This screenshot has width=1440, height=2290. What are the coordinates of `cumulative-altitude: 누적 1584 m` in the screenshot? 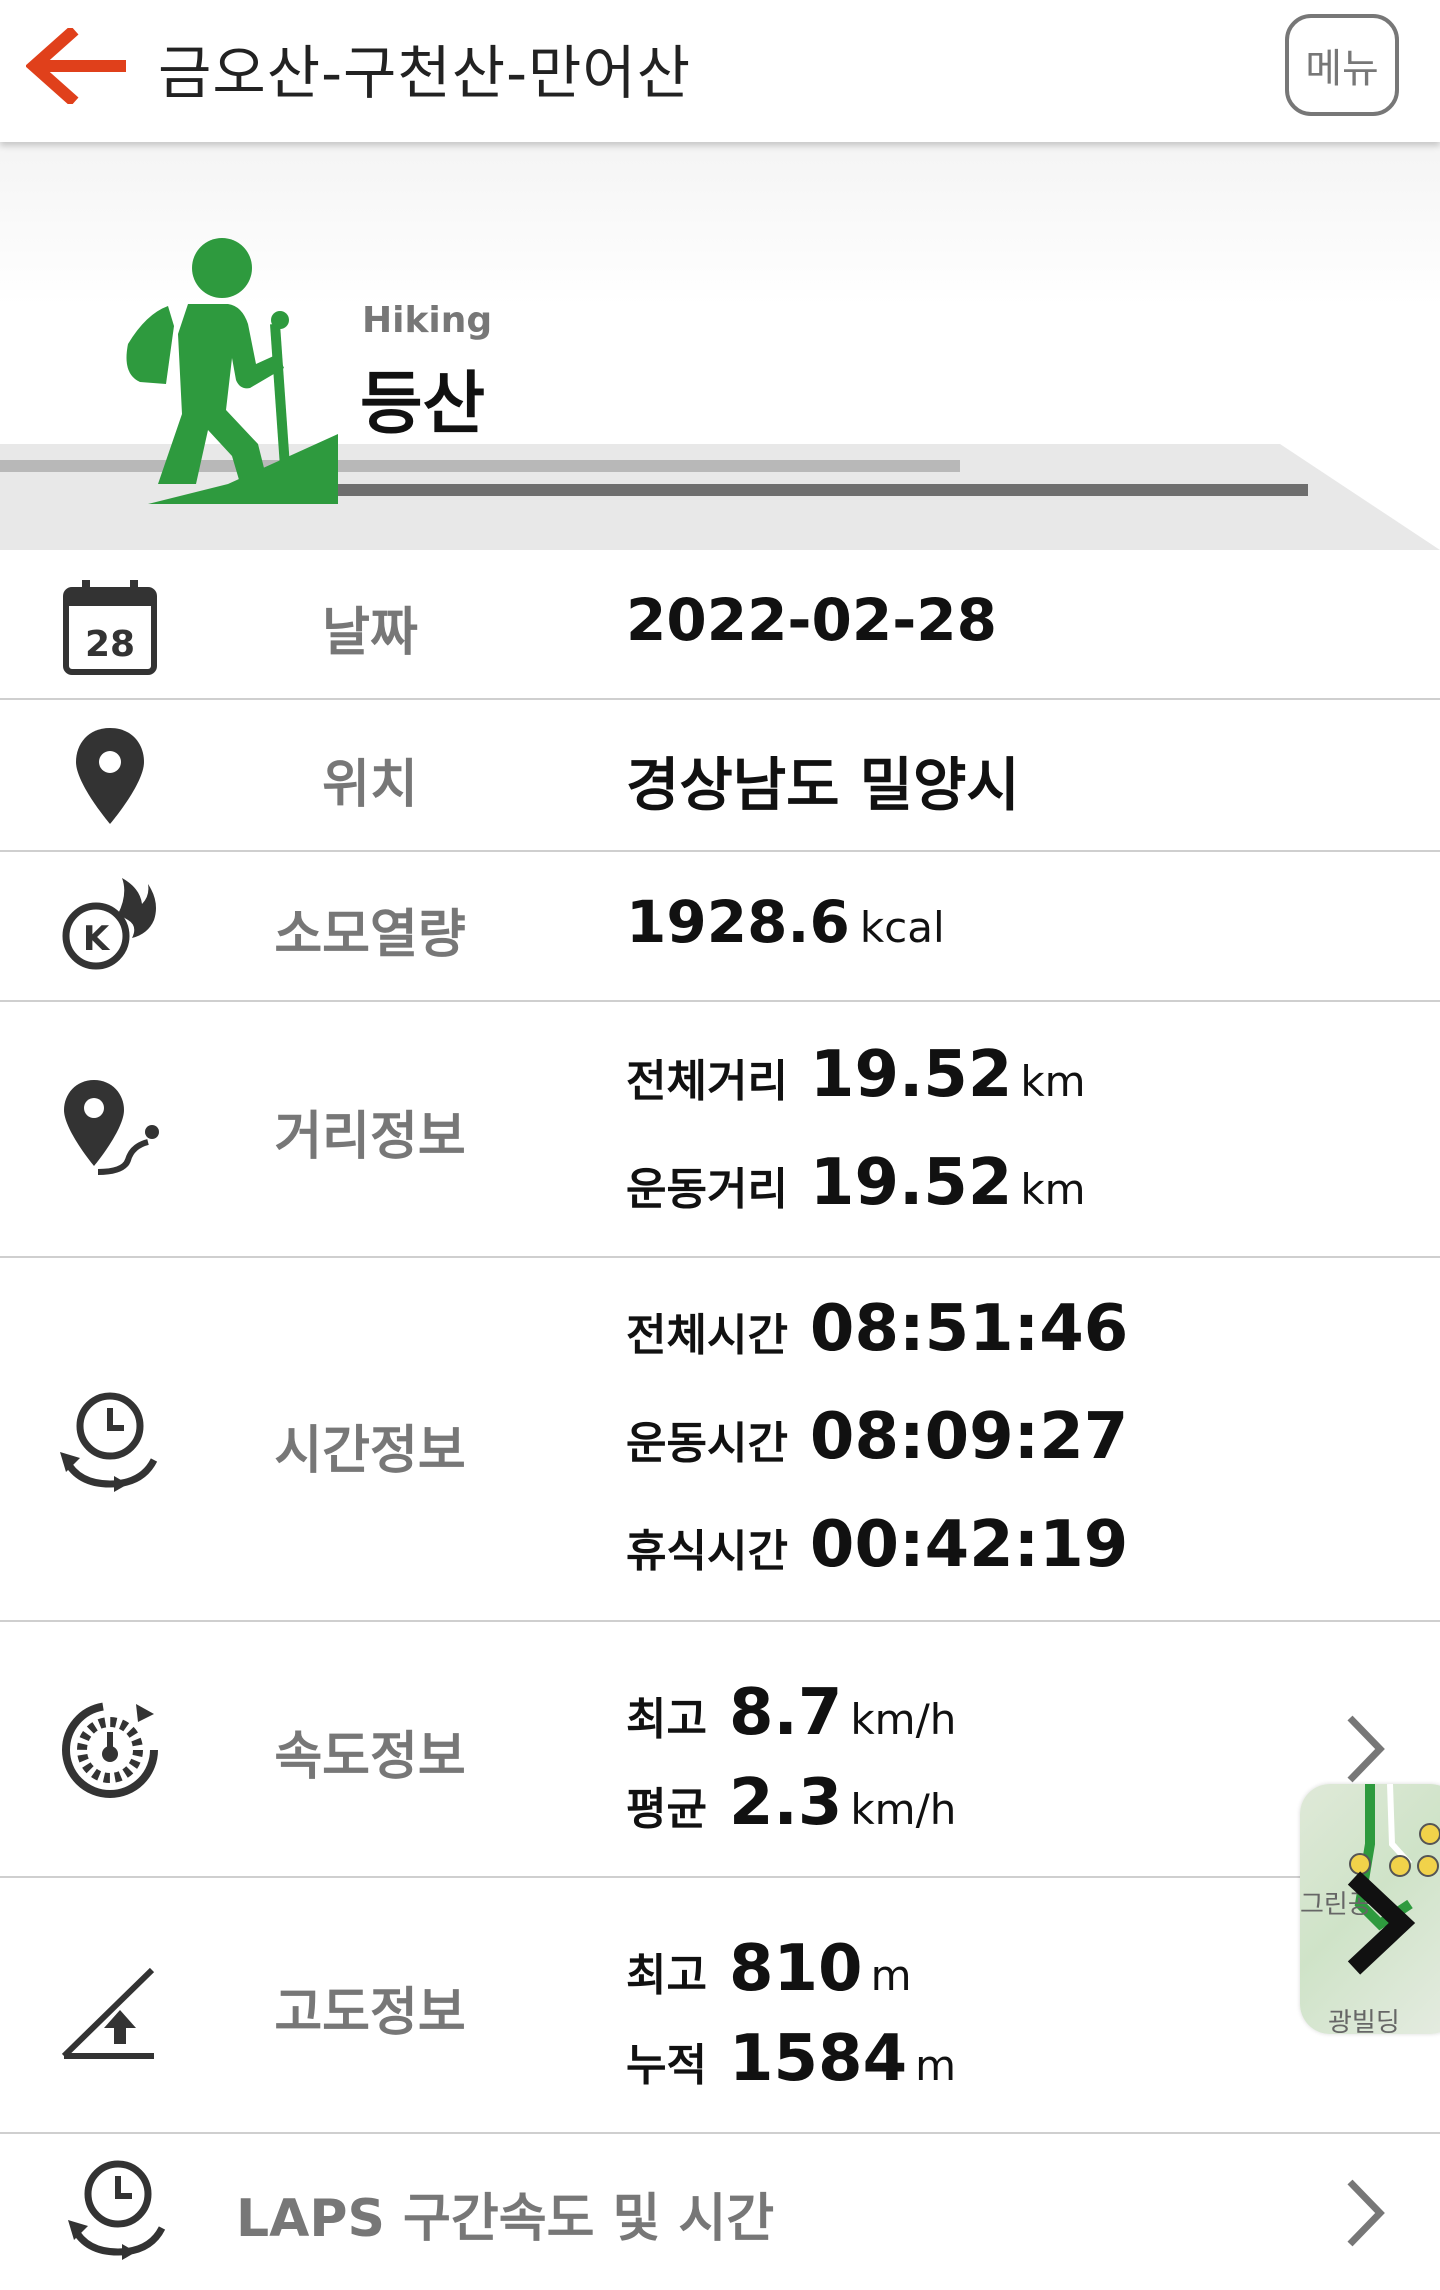 It's located at (791, 2059).